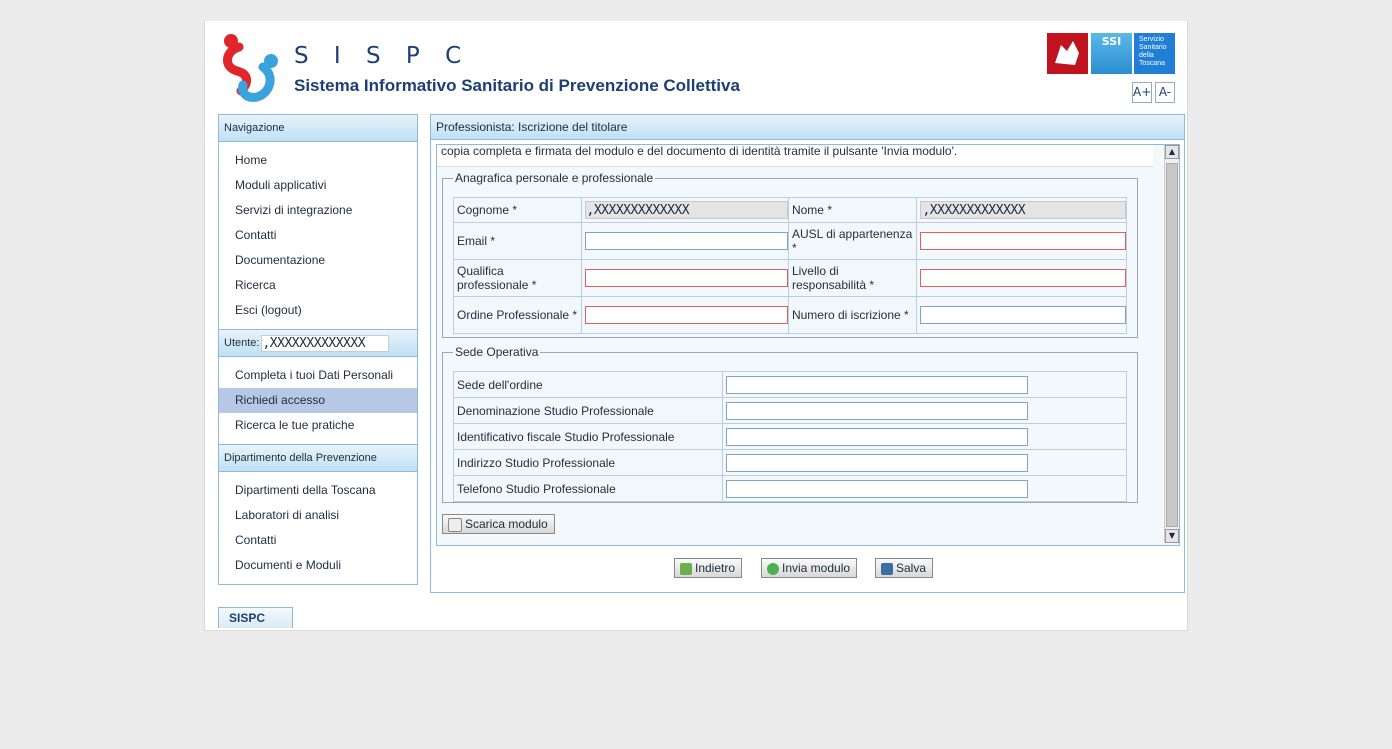  I want to click on nav-item-ricerca: Ricerca, so click(318, 285).